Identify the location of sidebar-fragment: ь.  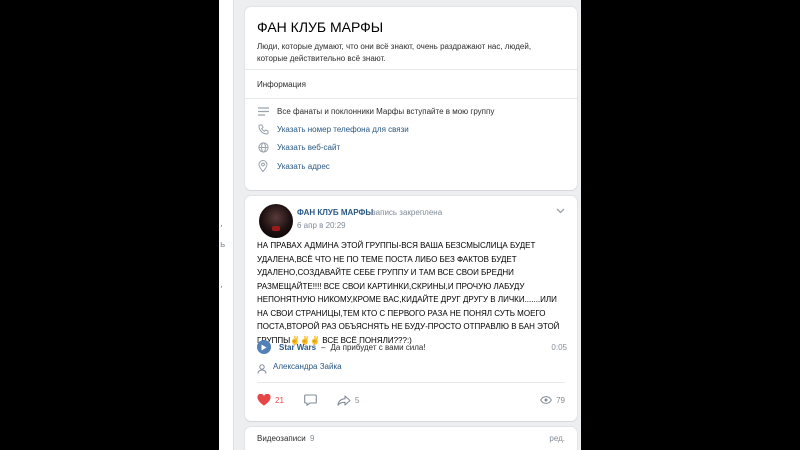
(223, 245).